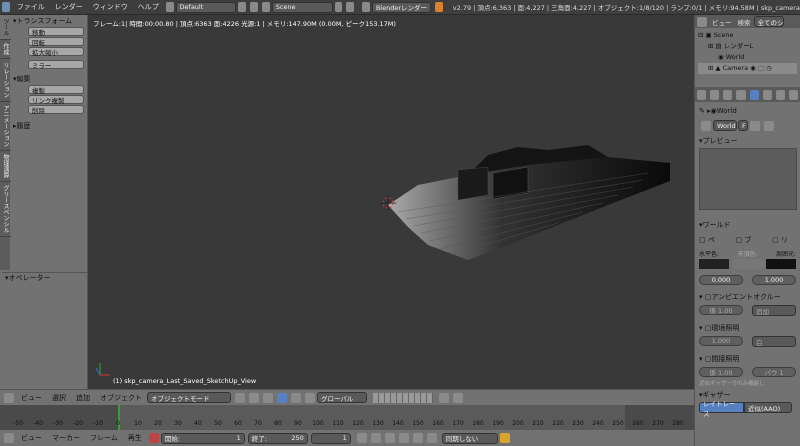 The width and height of the screenshot is (800, 446). Describe the element at coordinates (702, 21) in the screenshot. I see `outliner-editor-icon` at that location.